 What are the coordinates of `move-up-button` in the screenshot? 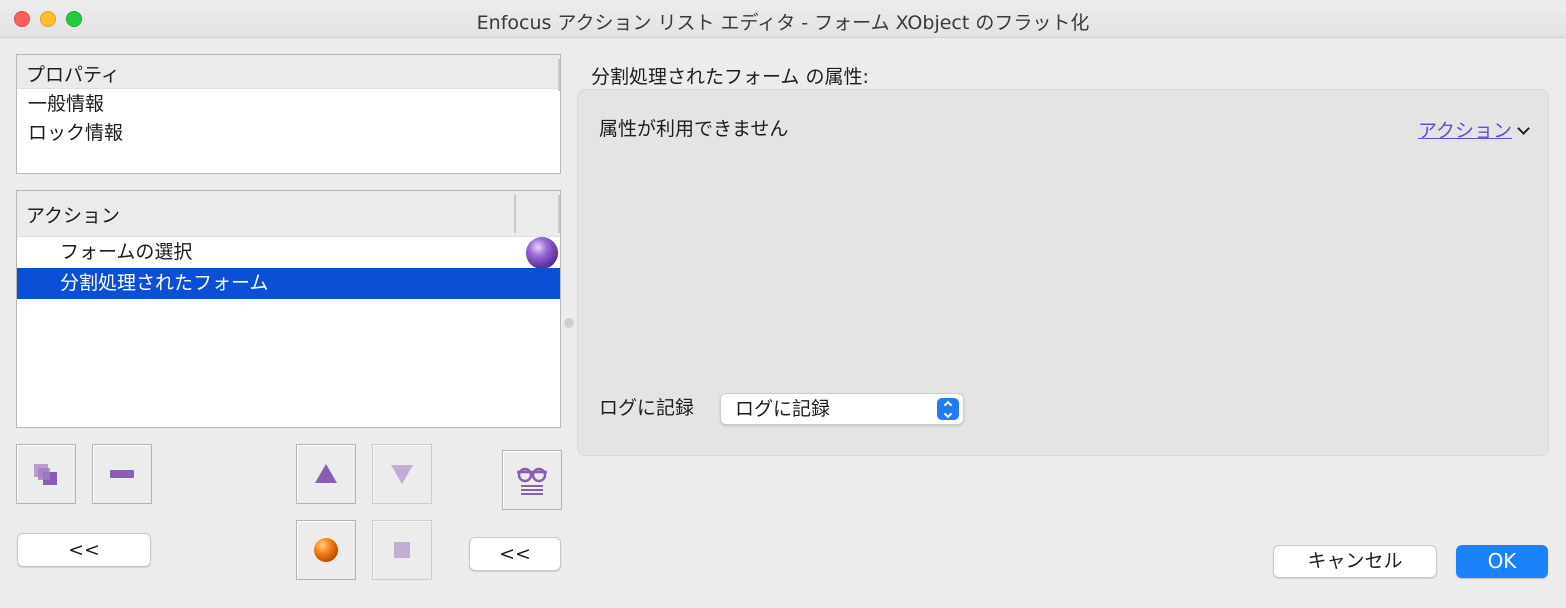 It's located at (326, 474).